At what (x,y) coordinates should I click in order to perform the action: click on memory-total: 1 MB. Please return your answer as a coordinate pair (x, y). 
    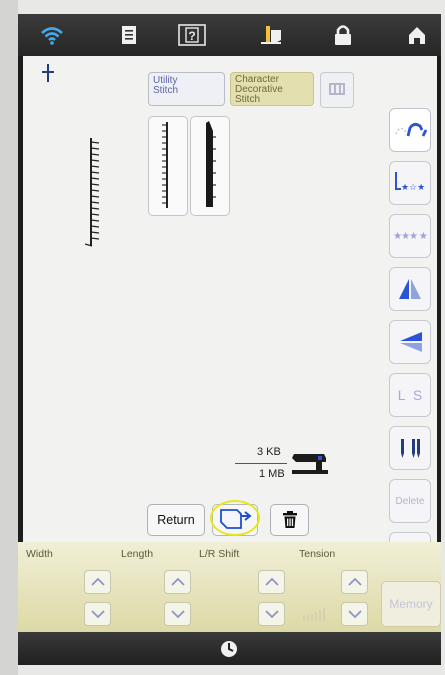
    Looking at the image, I should click on (272, 474).